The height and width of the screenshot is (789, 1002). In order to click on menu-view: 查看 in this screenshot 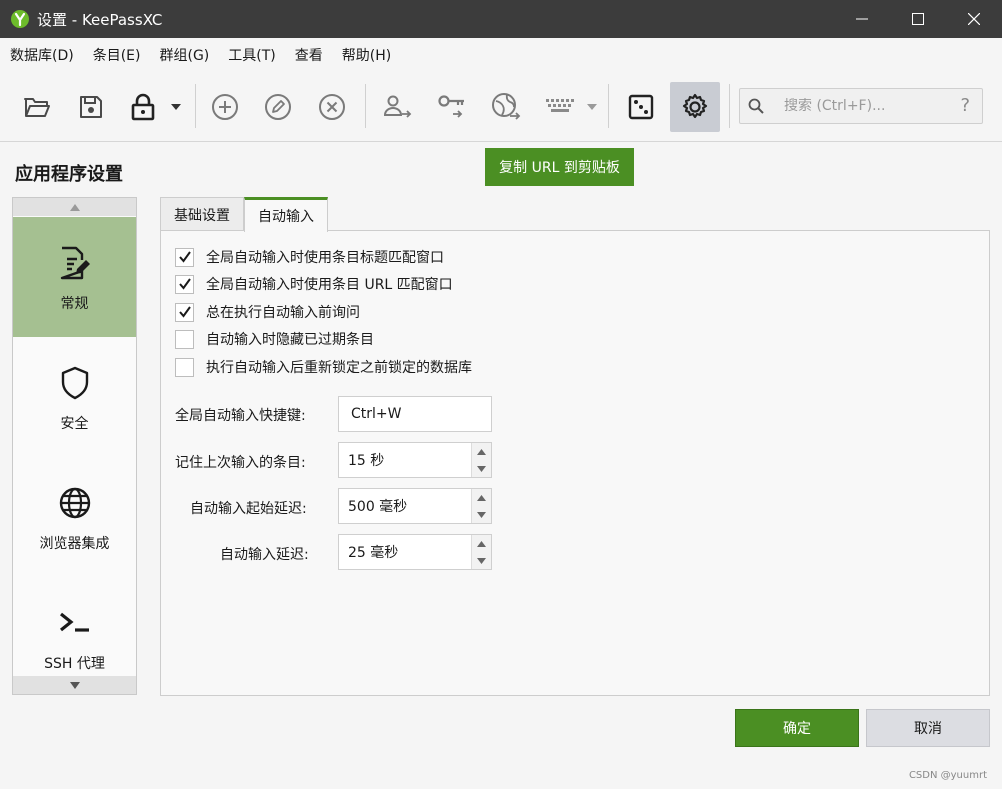, I will do `click(309, 55)`.